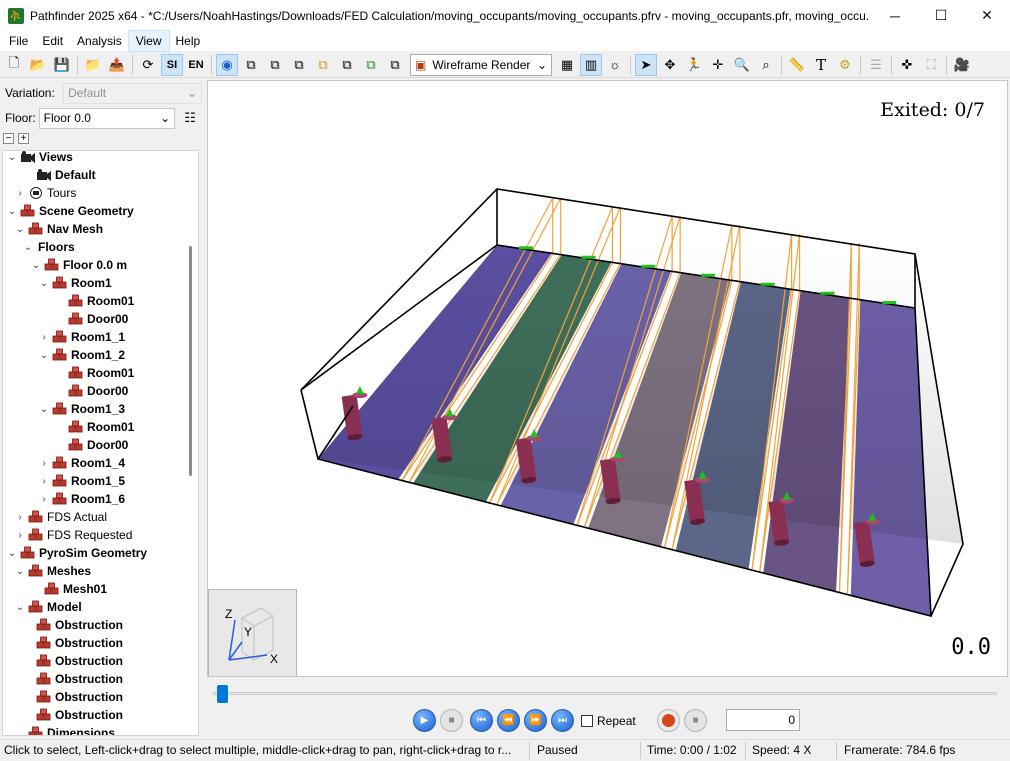  I want to click on pan-tool-icon: ✛, so click(718, 65).